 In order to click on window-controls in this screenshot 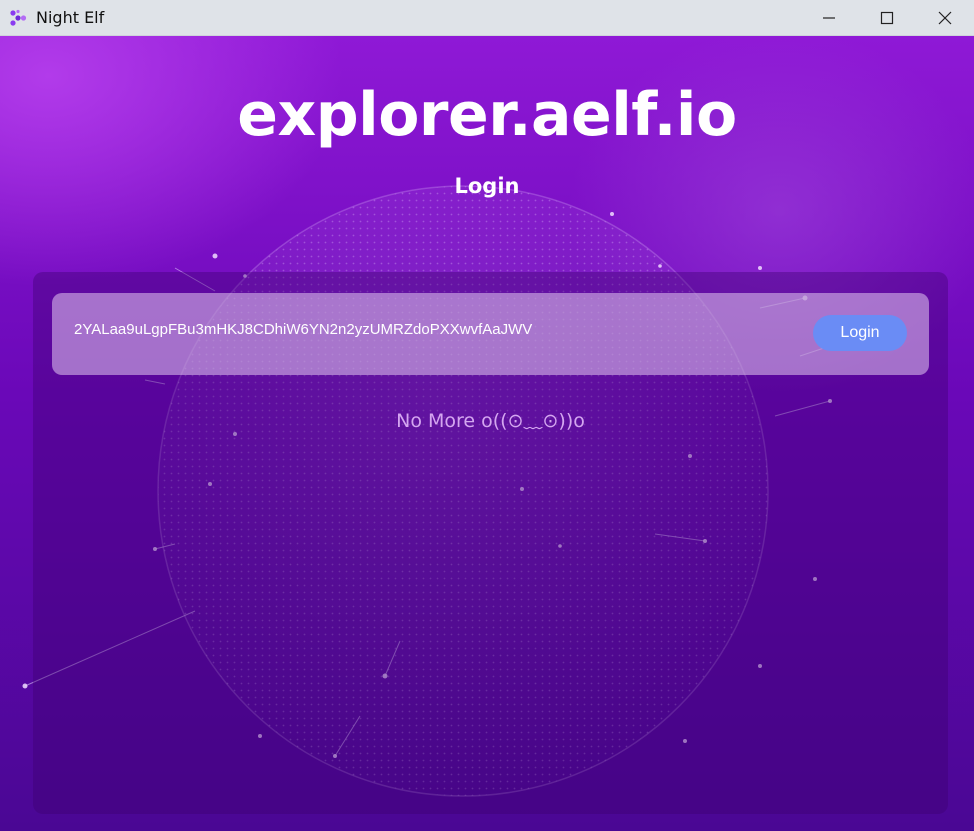, I will do `click(887, 18)`.